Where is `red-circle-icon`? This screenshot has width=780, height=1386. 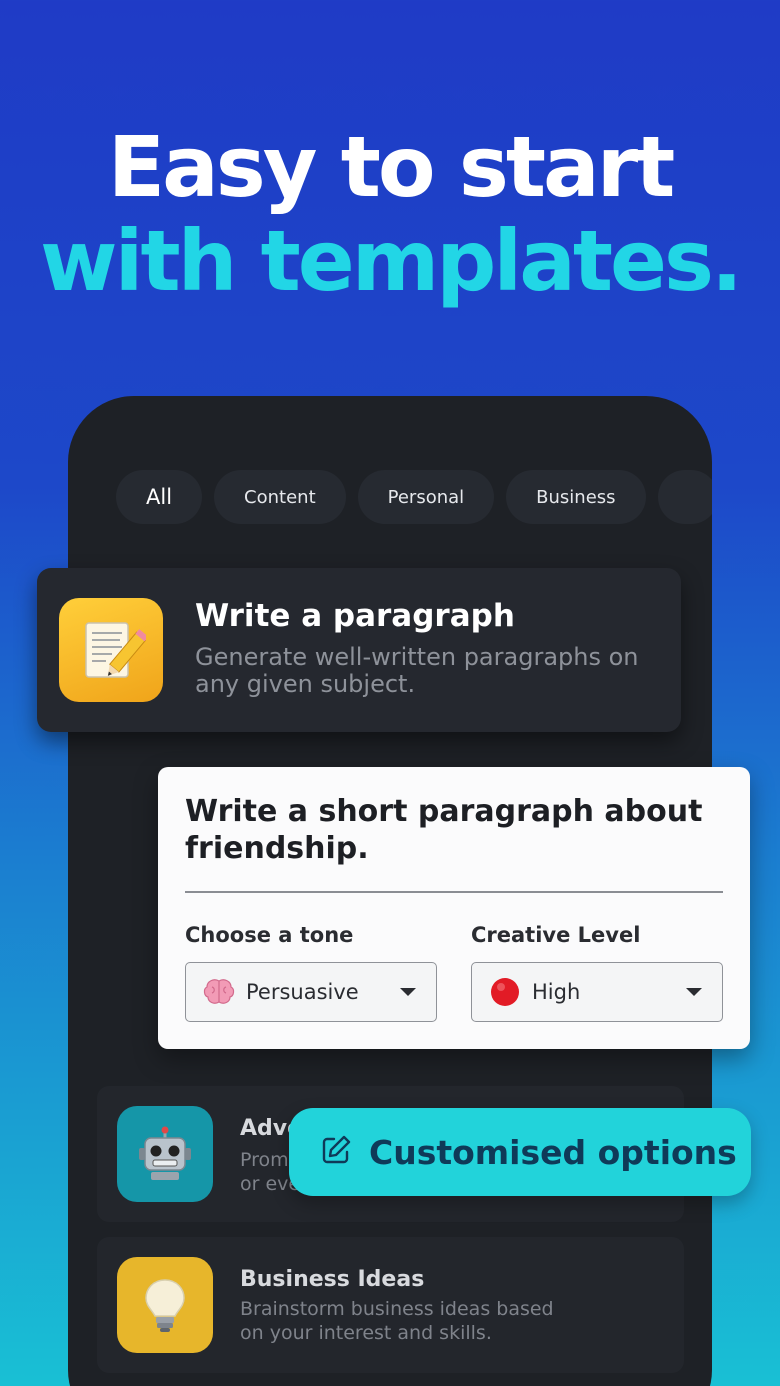
red-circle-icon is located at coordinates (505, 992).